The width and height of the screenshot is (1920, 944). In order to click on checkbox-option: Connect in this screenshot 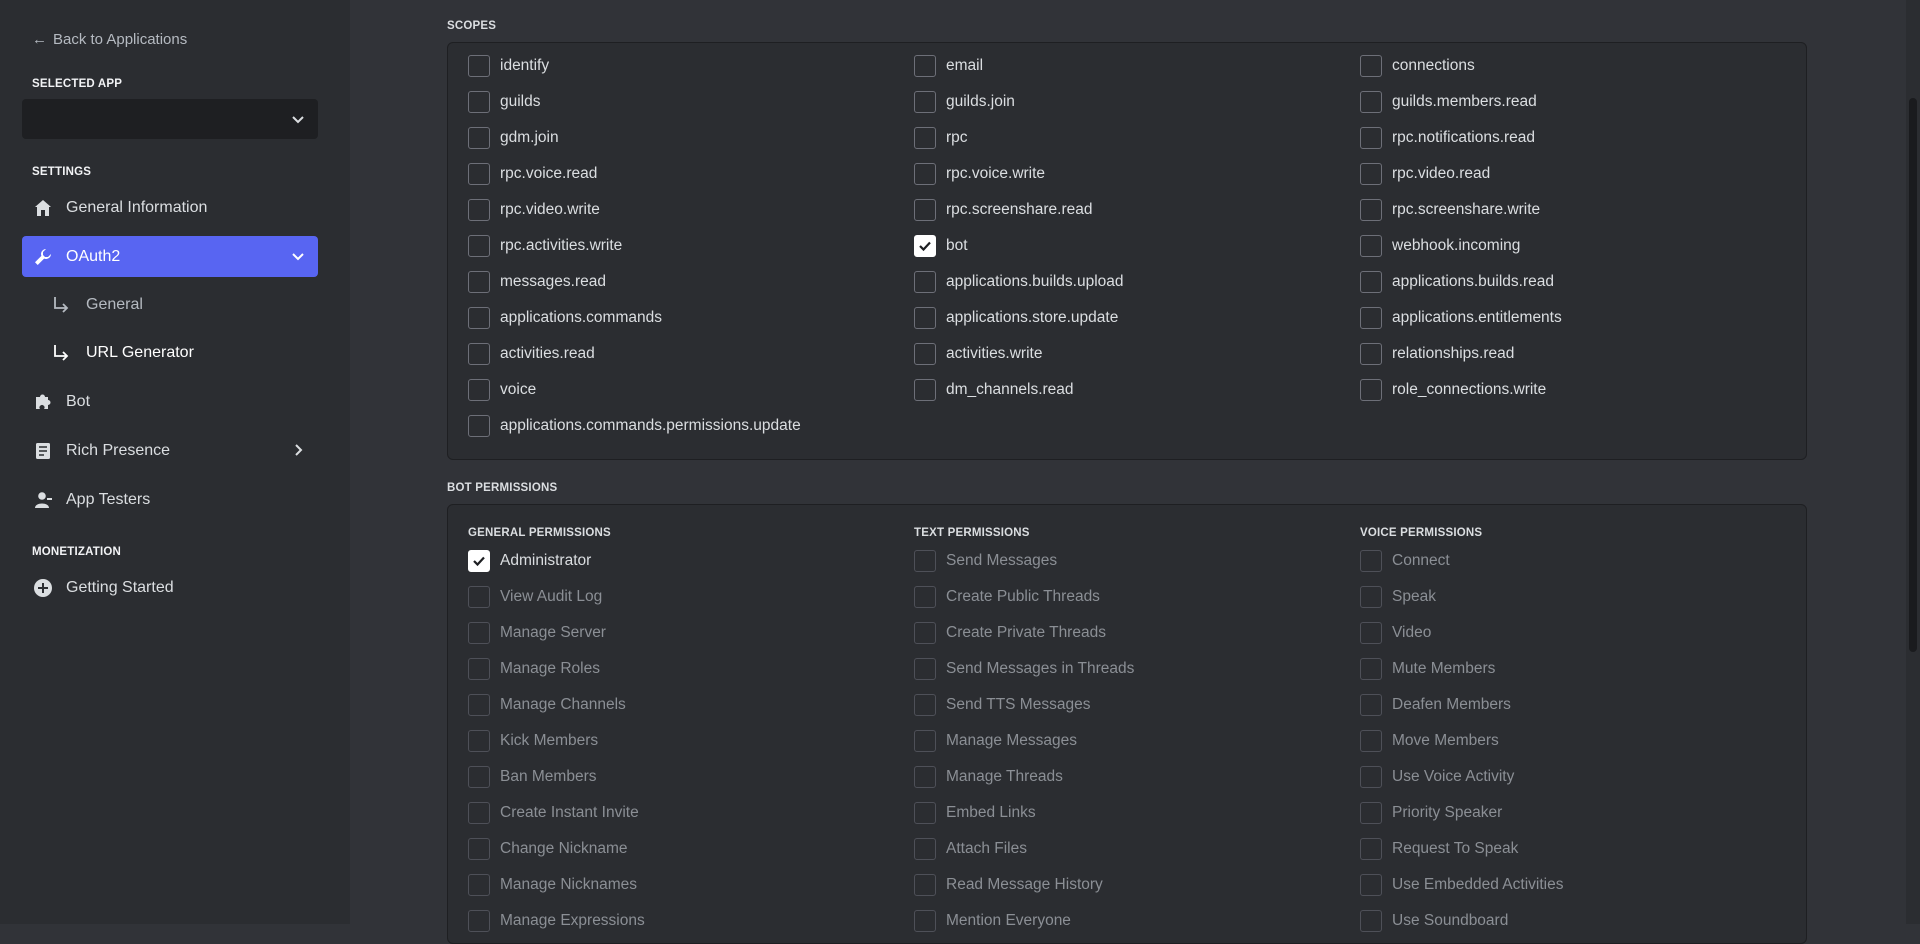, I will do `click(1405, 561)`.